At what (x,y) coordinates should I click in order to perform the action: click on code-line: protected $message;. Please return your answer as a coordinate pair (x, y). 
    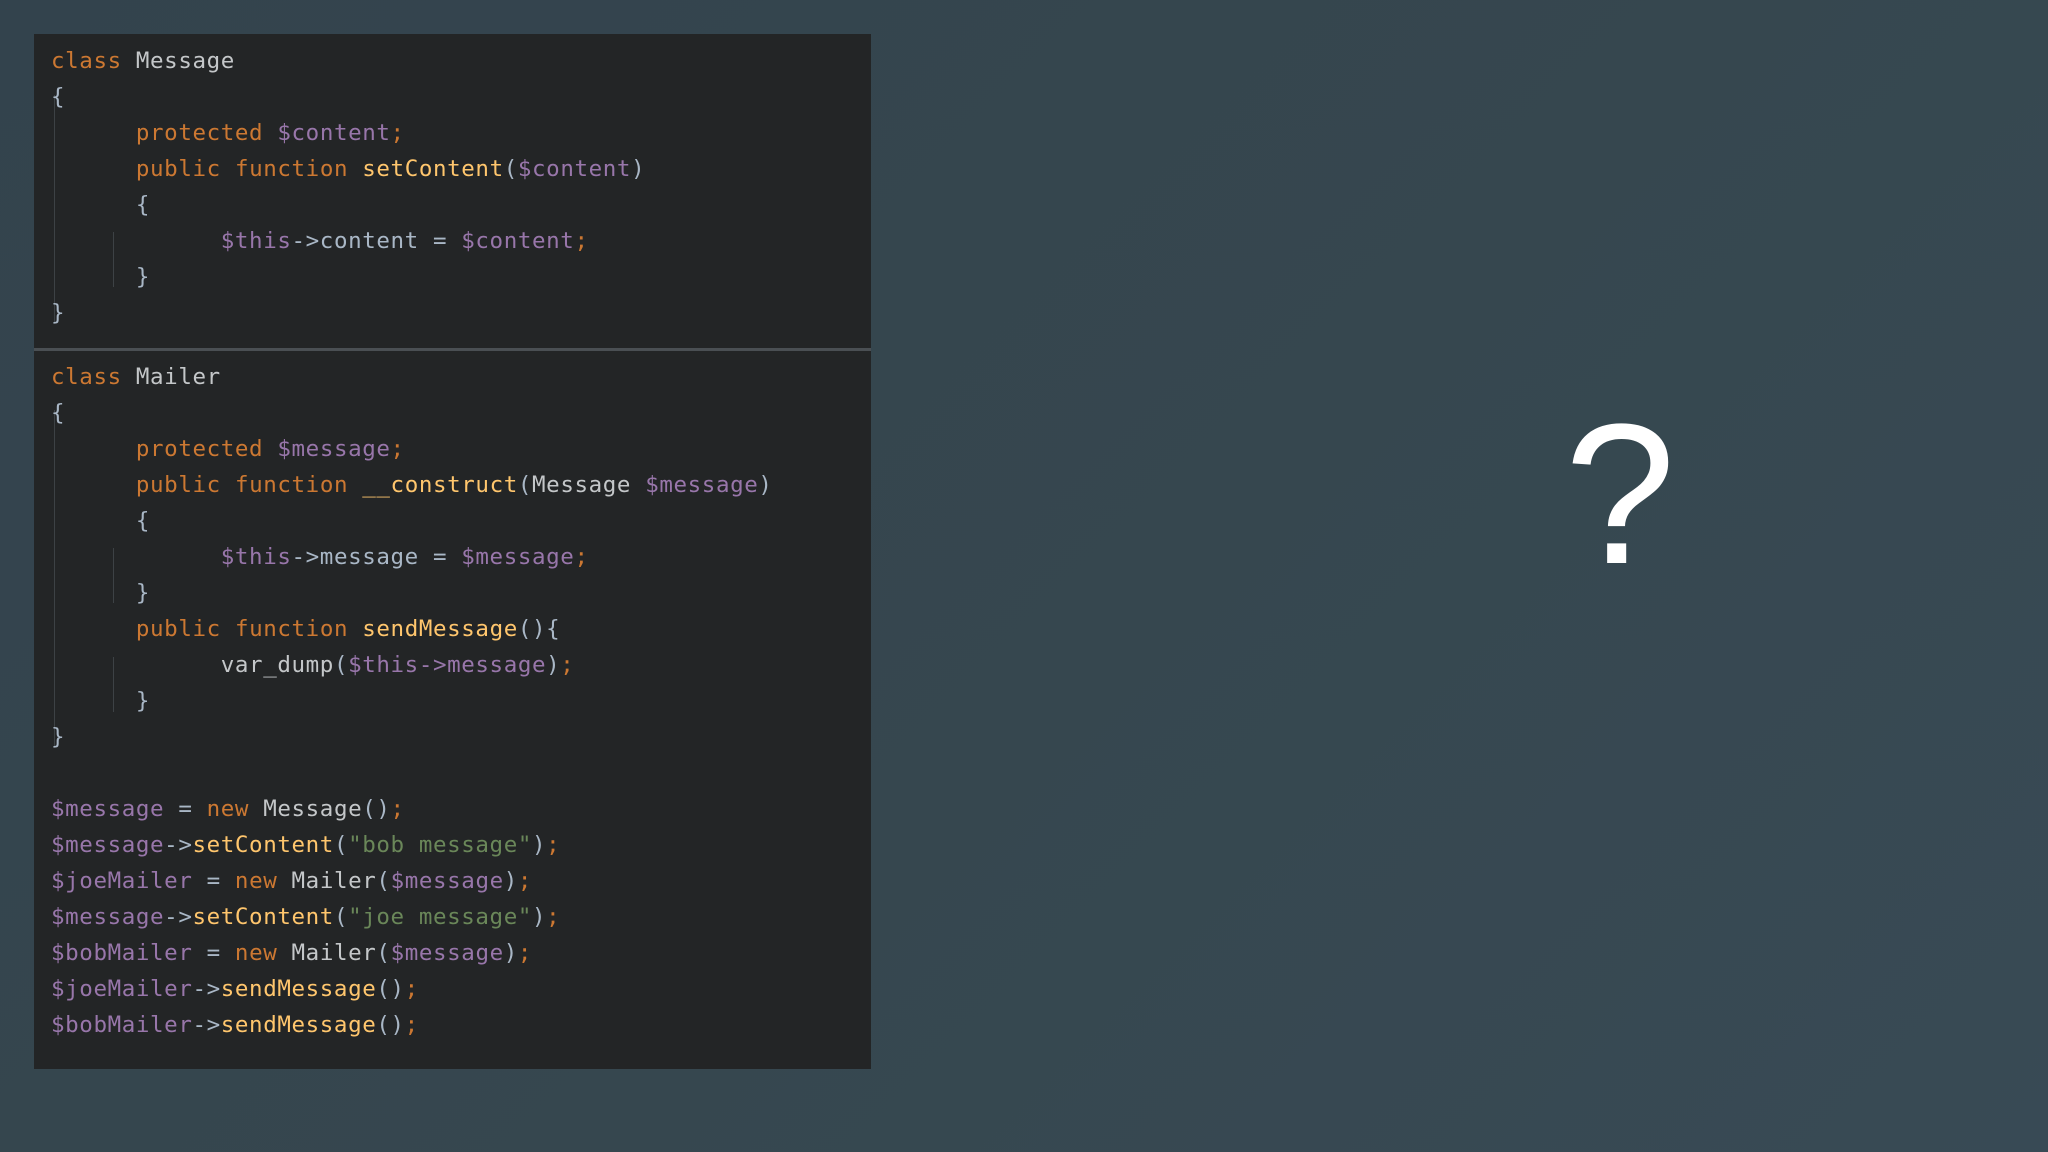
    Looking at the image, I should click on (228, 449).